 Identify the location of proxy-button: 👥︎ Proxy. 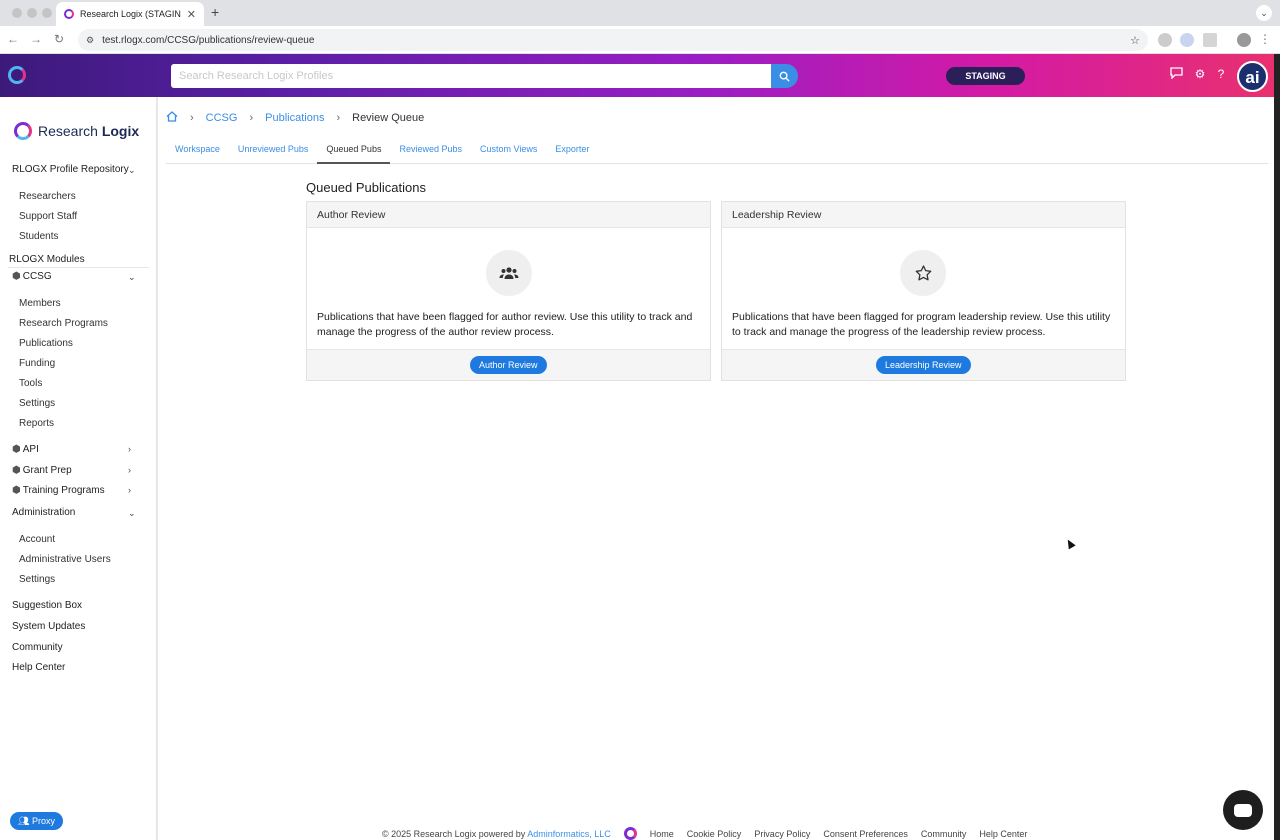
(36, 821).